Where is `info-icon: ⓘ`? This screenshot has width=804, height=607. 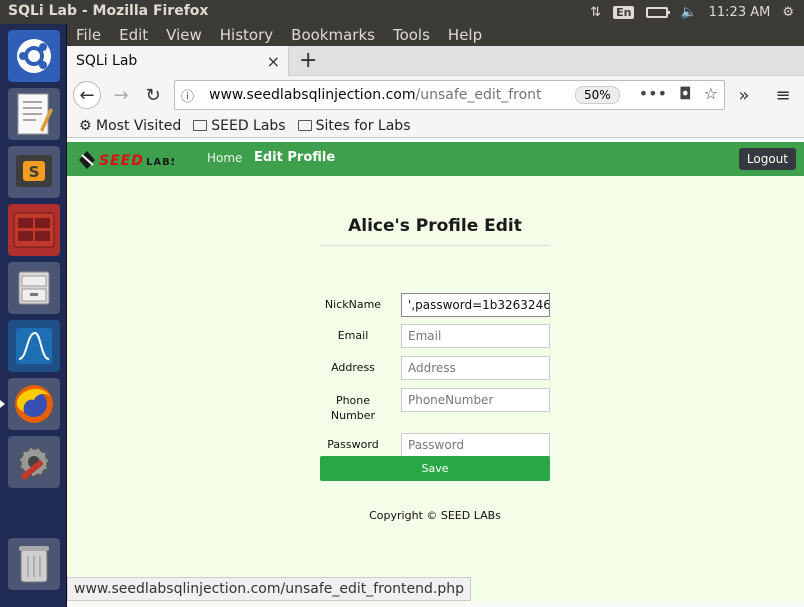
info-icon: ⓘ is located at coordinates (191, 95).